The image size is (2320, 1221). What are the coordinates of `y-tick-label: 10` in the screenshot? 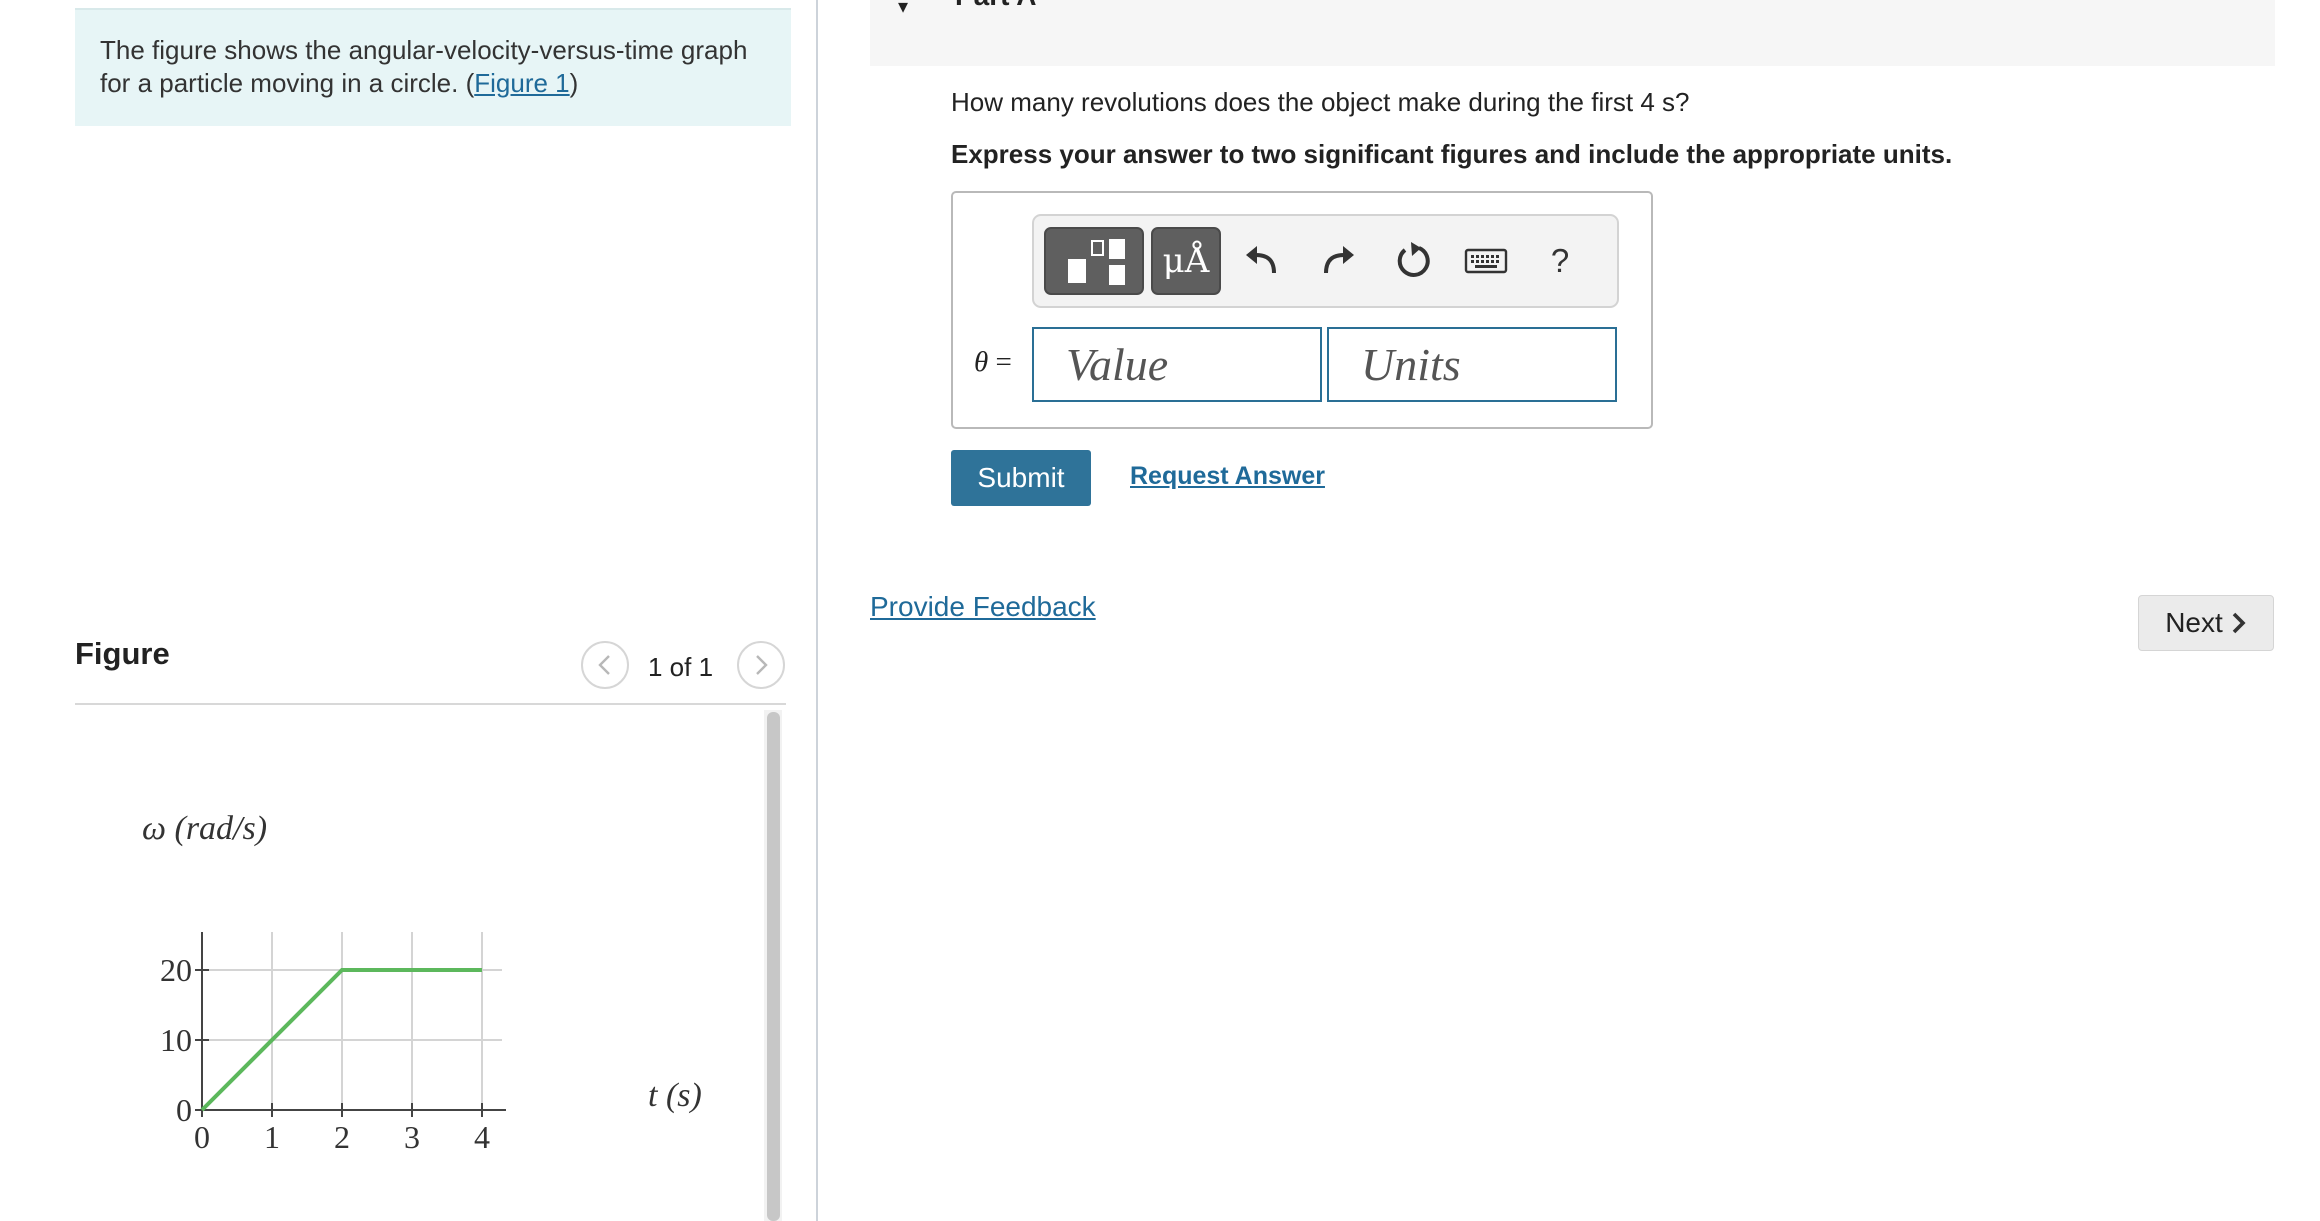 It's located at (176, 1040).